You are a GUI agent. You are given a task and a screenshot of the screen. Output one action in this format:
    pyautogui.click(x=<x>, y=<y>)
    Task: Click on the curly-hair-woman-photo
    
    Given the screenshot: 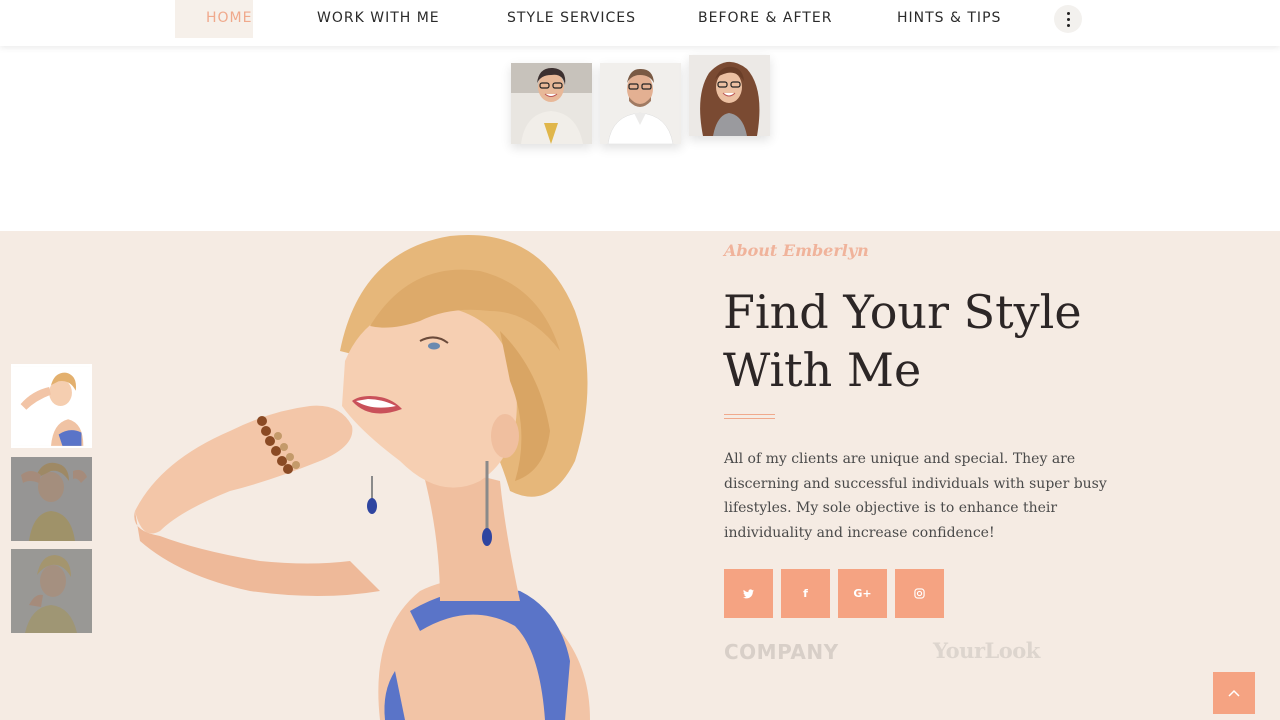 What is the action you would take?
    pyautogui.click(x=729, y=95)
    